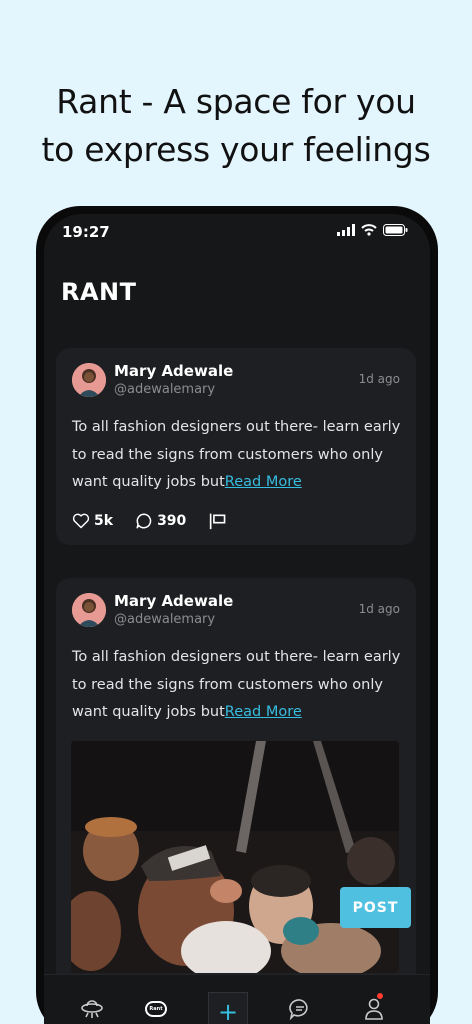 The height and width of the screenshot is (1024, 472). I want to click on like-count: 5k, so click(104, 521).